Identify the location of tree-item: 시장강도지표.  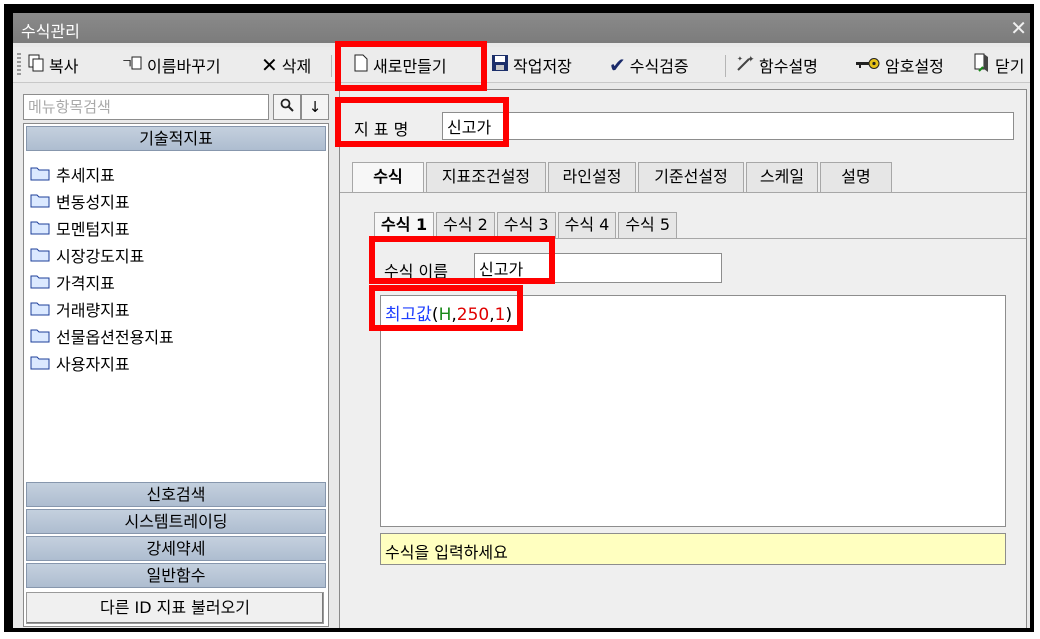
(175, 254).